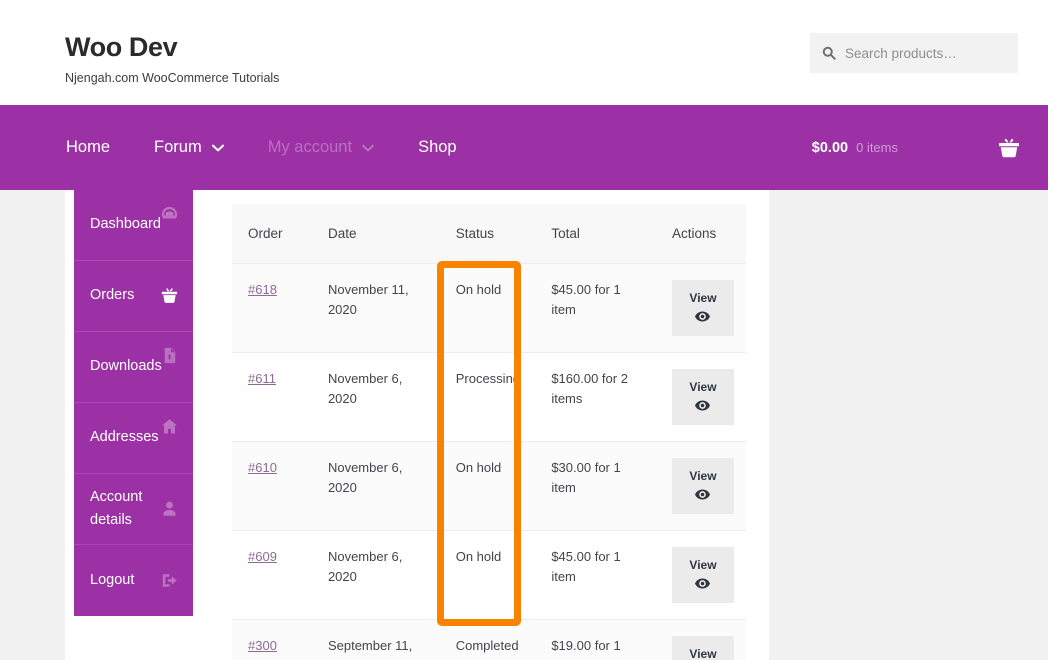 The height and width of the screenshot is (660, 1048). Describe the element at coordinates (595, 397) in the screenshot. I see `cell-total: $160.00 for 2 items` at that location.